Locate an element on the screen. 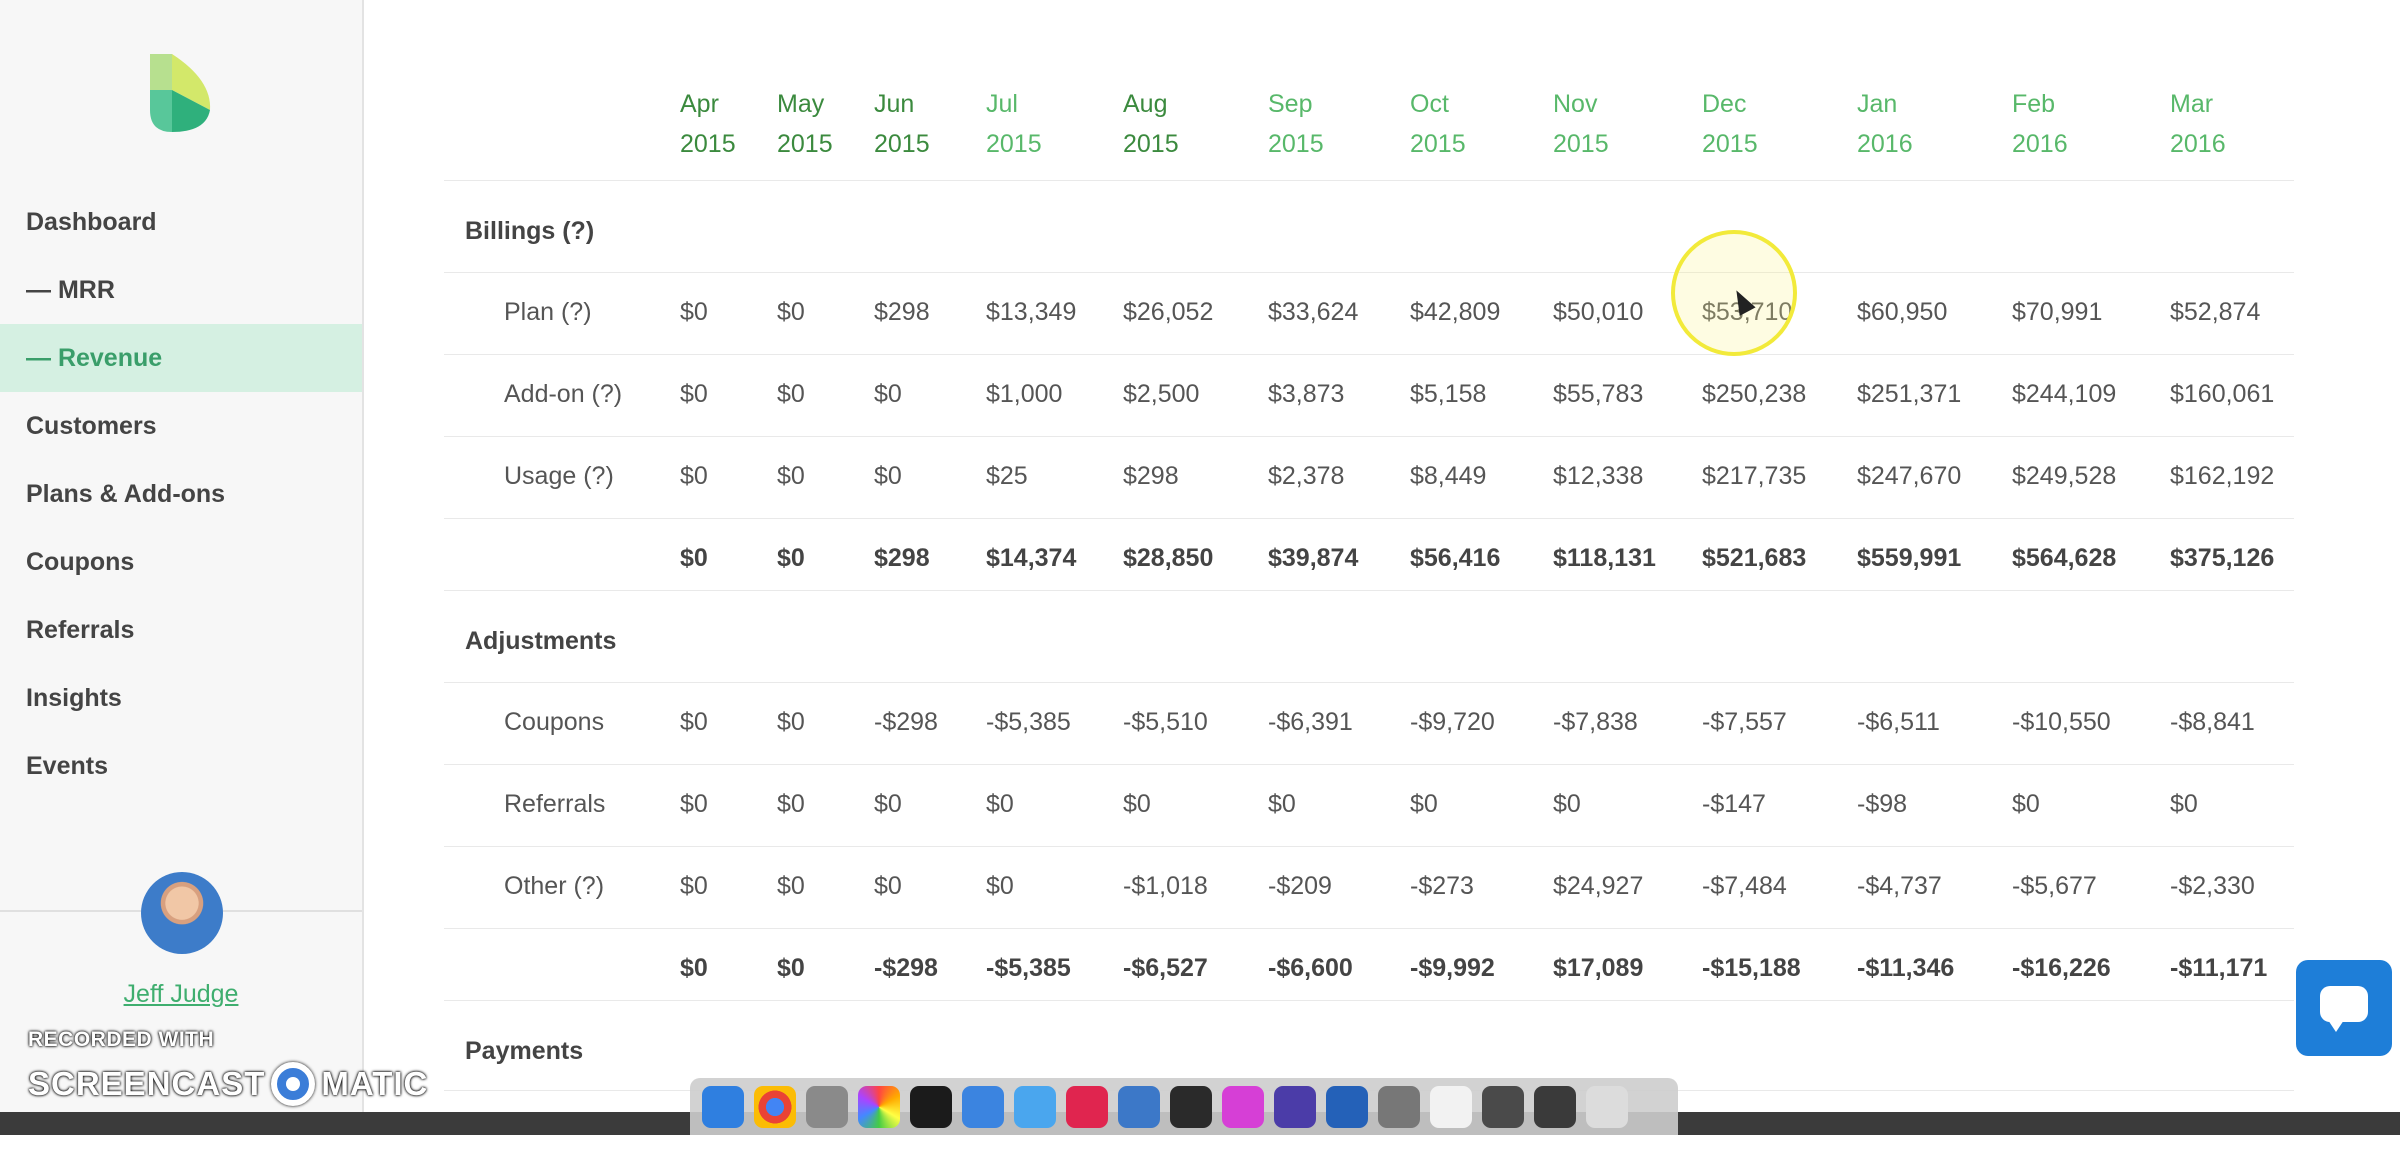  month-name: Jul is located at coordinates (1002, 104).